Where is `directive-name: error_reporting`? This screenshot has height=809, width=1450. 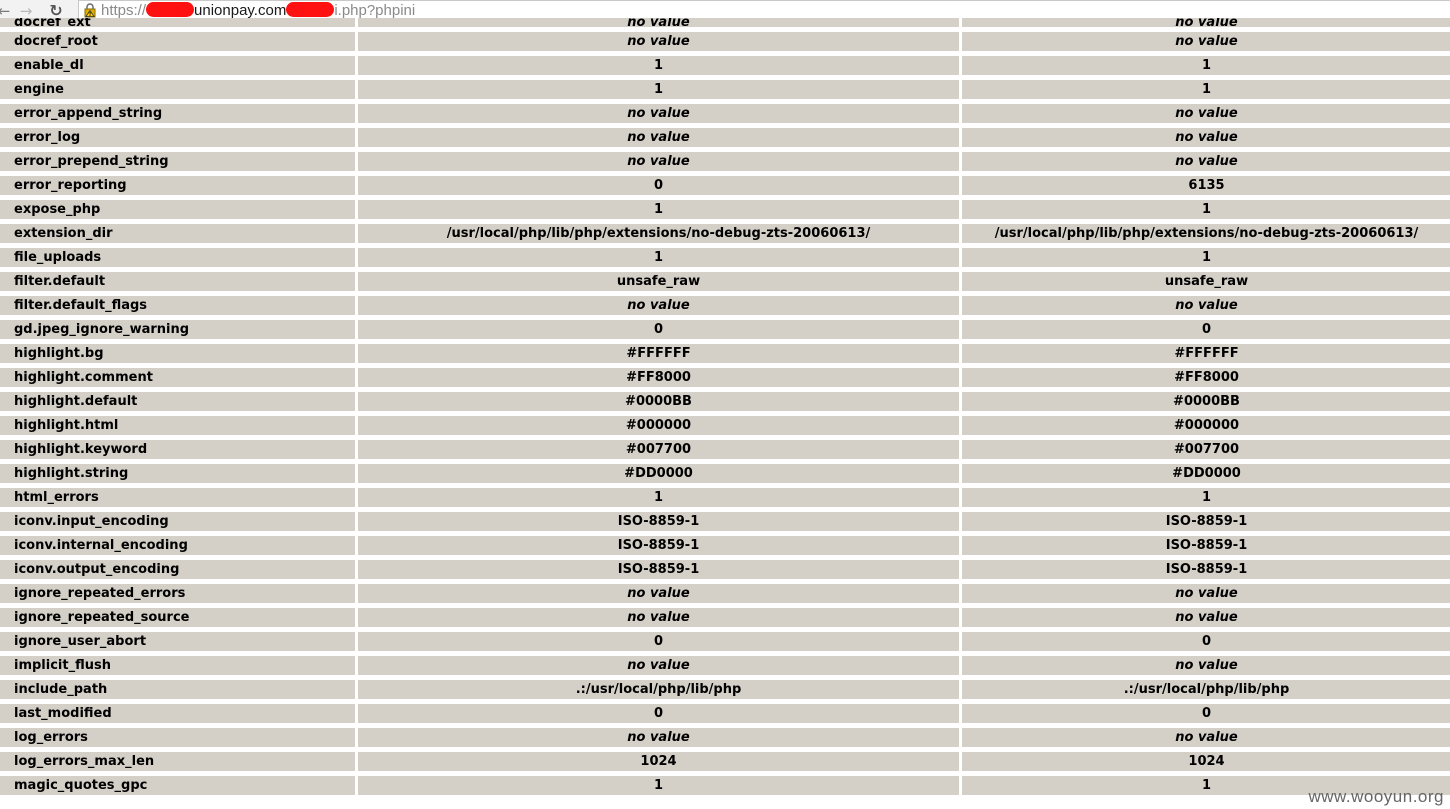 directive-name: error_reporting is located at coordinates (179, 188).